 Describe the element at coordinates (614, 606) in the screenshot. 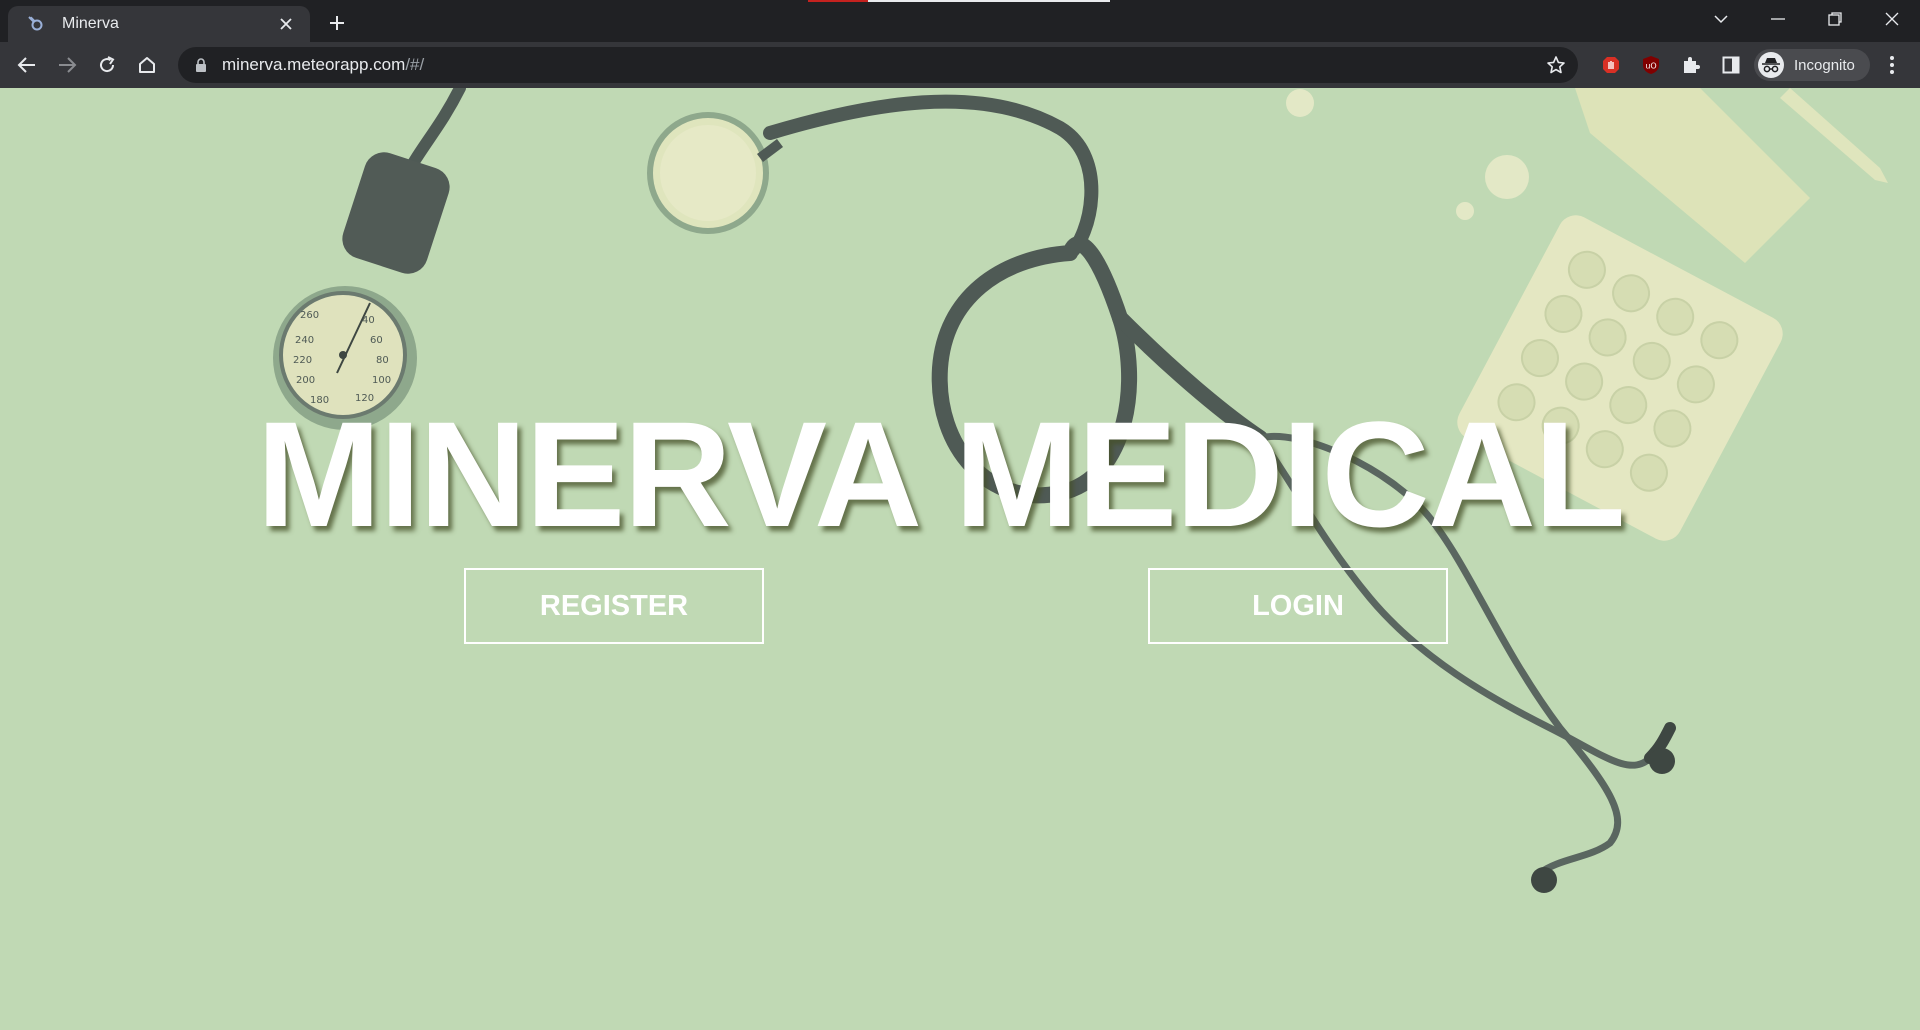

I see `register-button: REGISTER` at that location.